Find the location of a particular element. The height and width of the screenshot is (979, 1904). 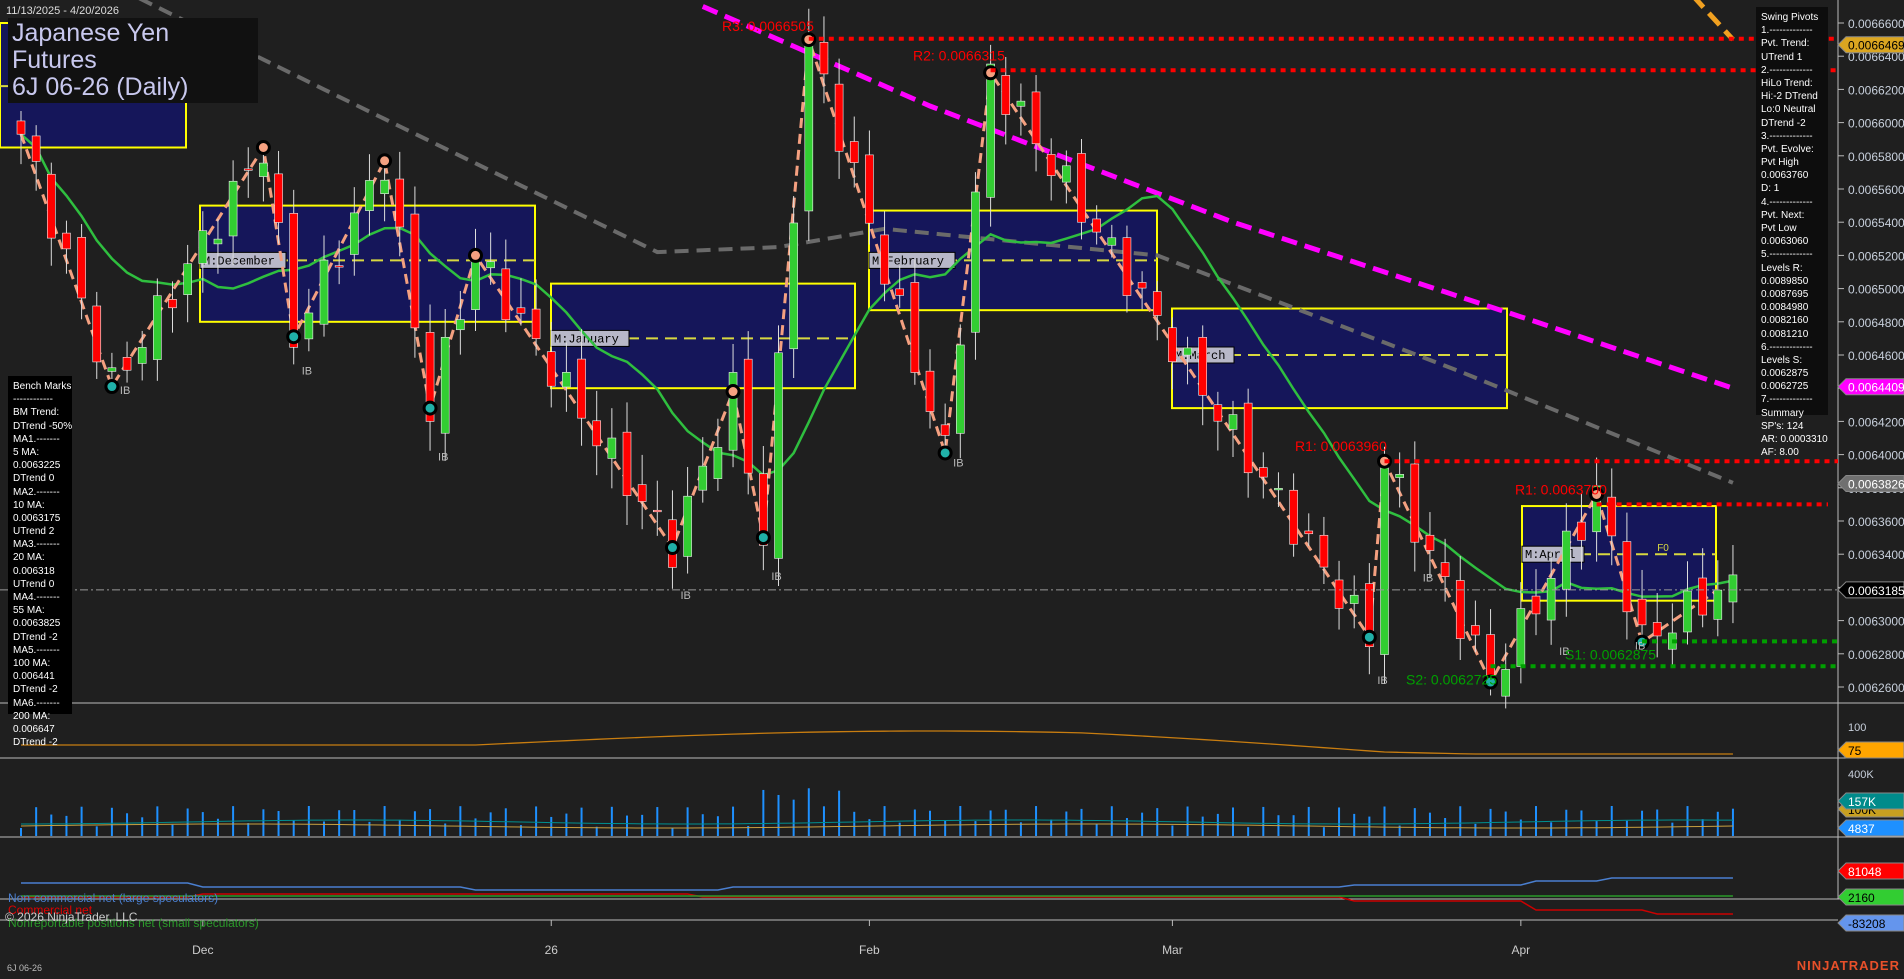

svg-text: 4837 is located at coordinates (1861, 829).